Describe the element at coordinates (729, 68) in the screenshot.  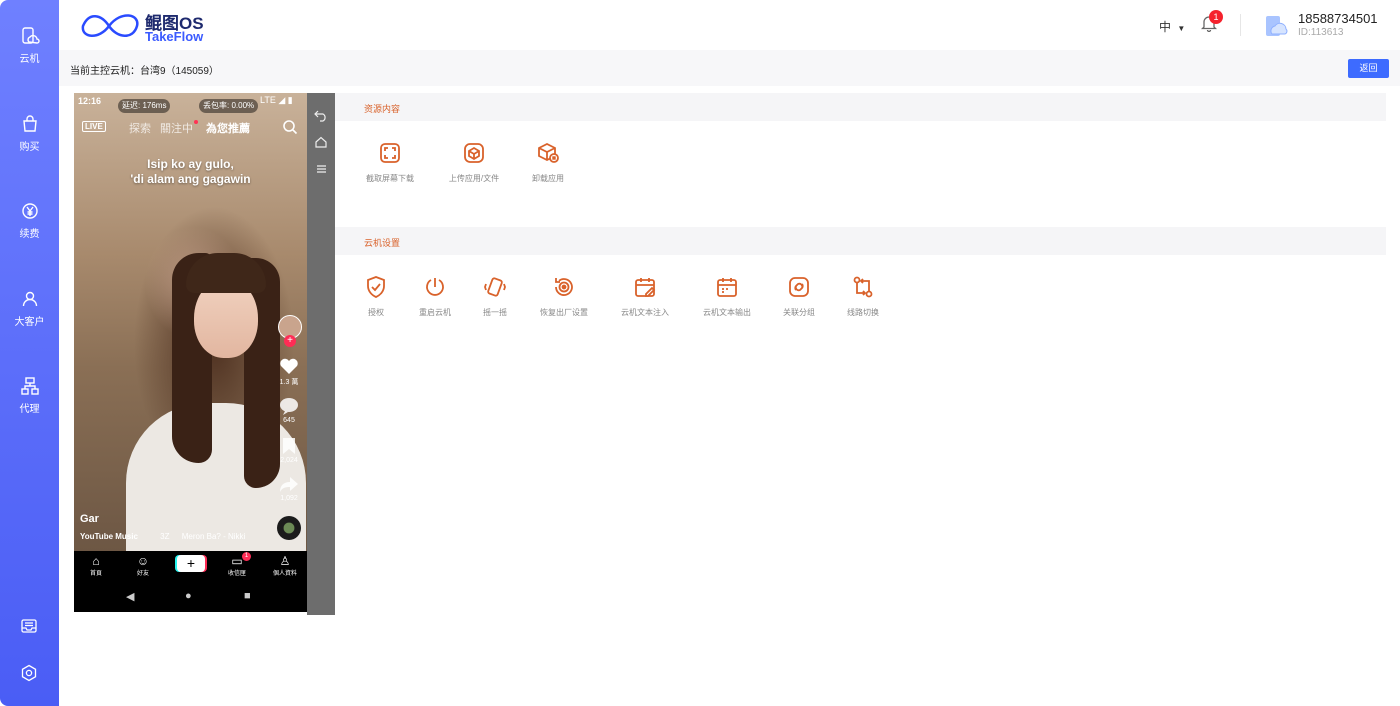
I see `device-bar: 当前主控云机：台湾9（145059） 返回` at that location.